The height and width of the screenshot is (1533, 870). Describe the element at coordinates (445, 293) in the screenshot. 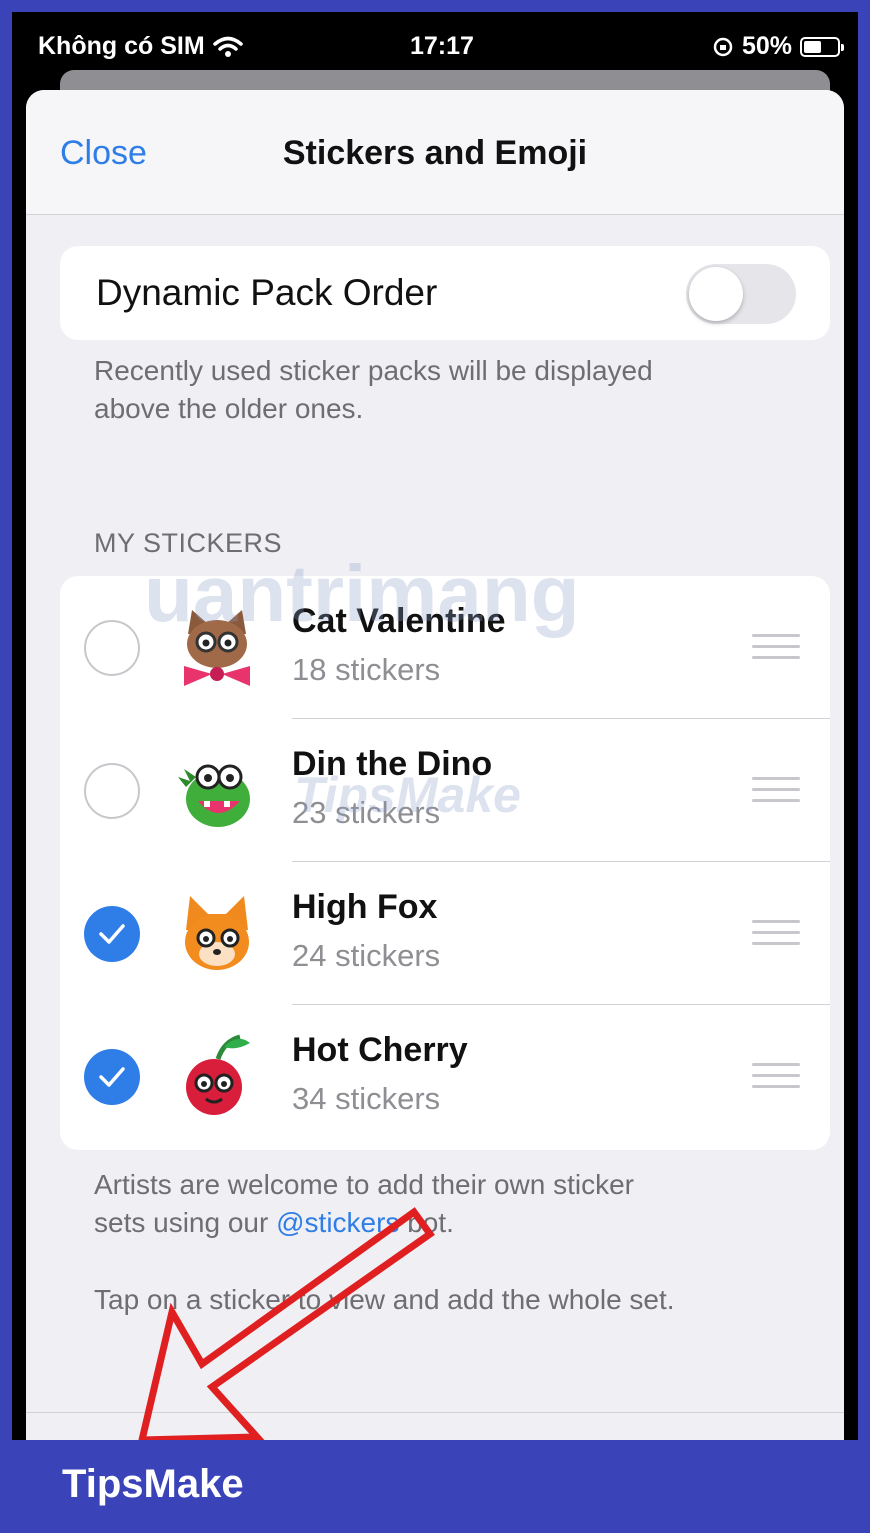

I see `dynamic-pack-order-row: Dynamic Pack Order` at that location.